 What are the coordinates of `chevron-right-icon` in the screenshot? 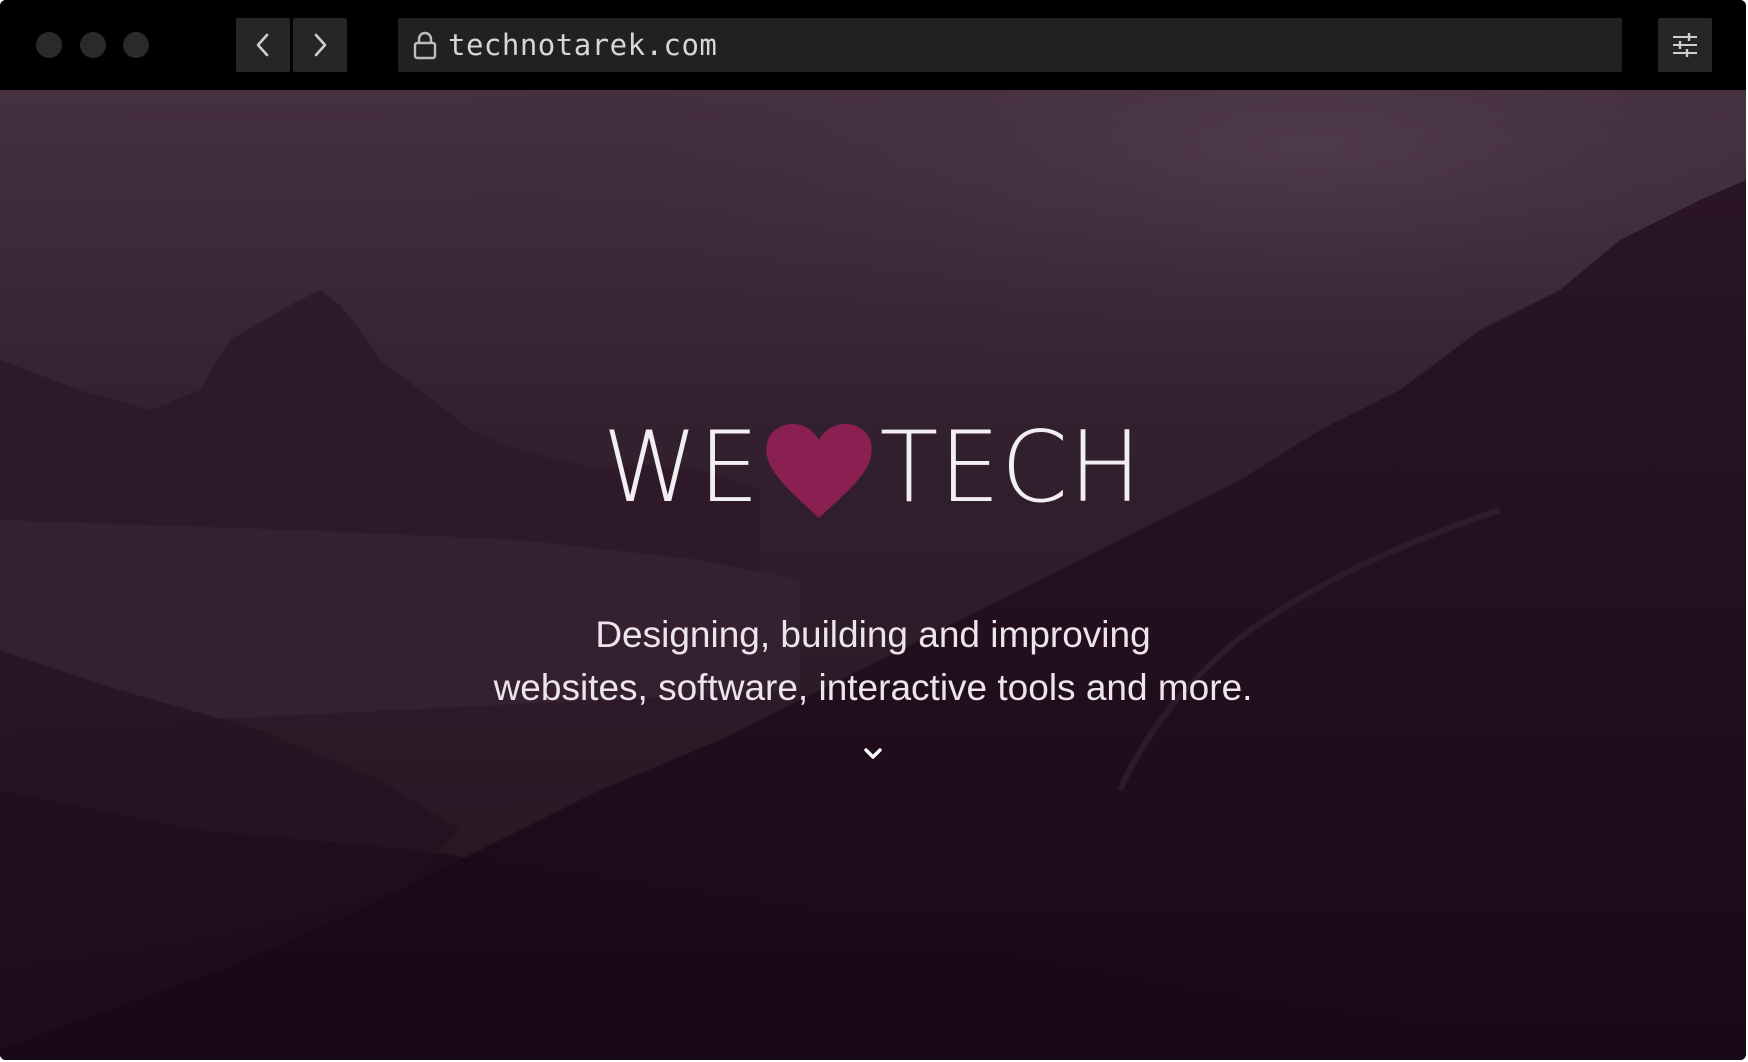 It's located at (320, 45).